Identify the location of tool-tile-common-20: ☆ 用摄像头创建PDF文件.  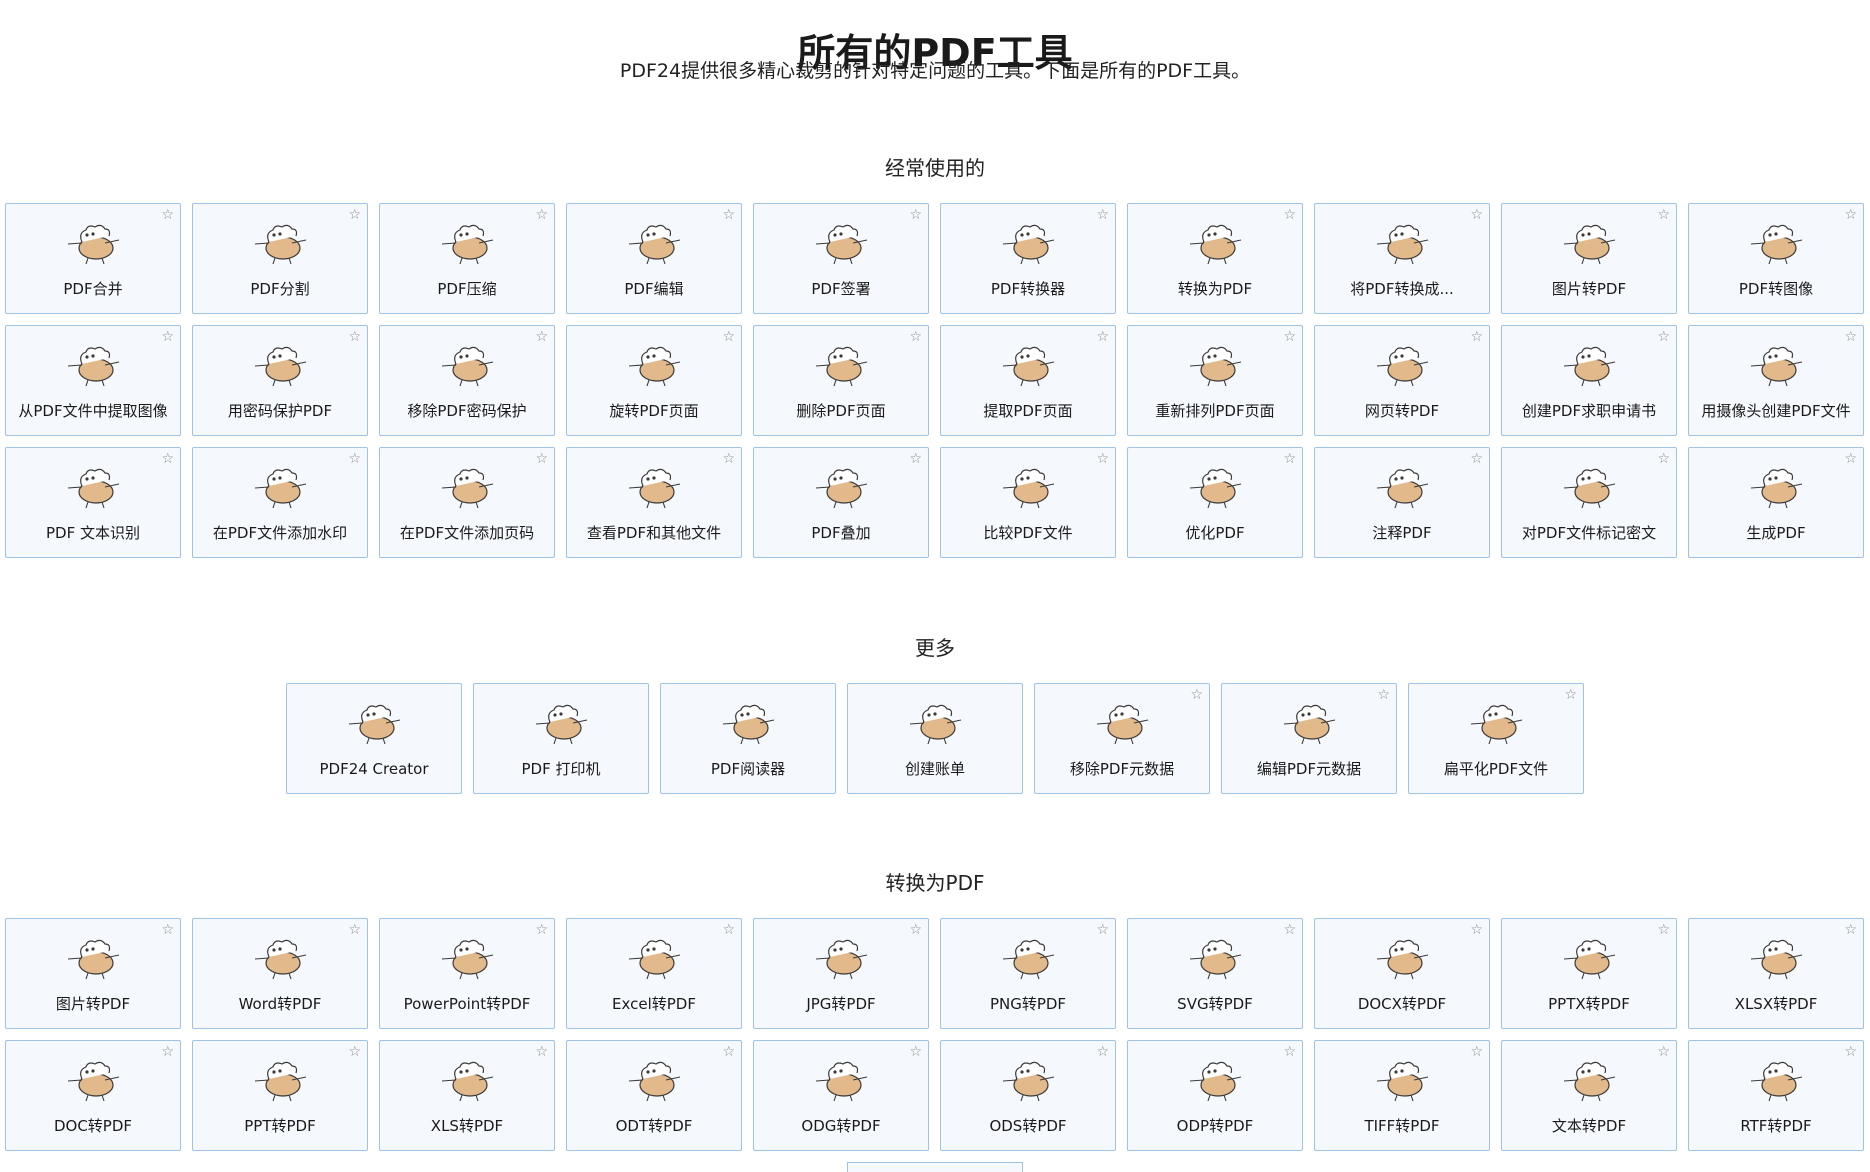
(1776, 380).